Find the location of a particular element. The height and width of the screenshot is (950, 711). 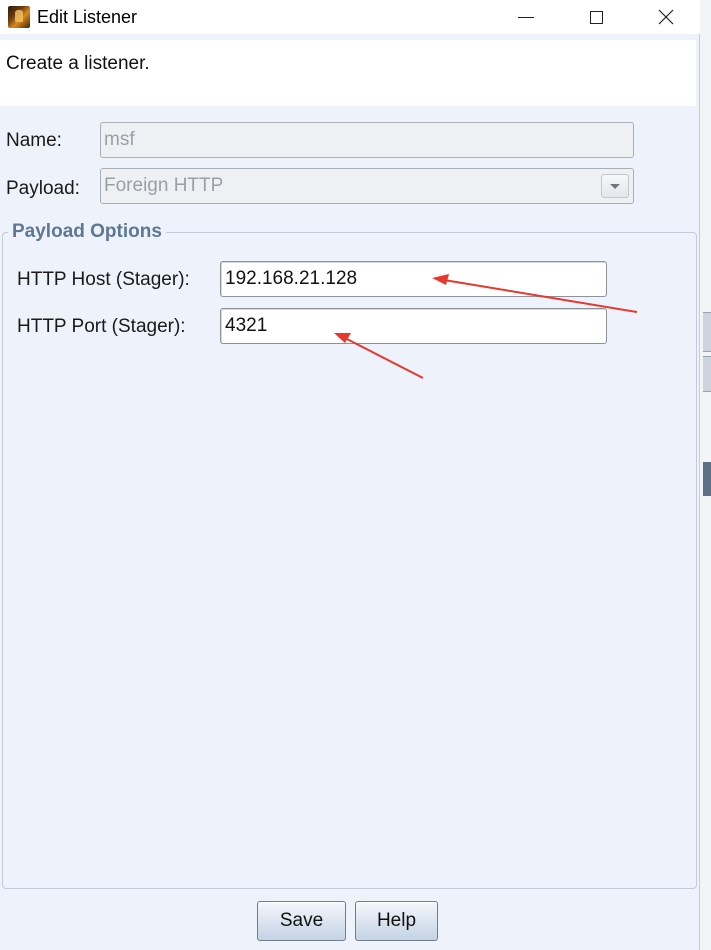

http-host-label: HTTP Host (Stager): is located at coordinates (103, 279).